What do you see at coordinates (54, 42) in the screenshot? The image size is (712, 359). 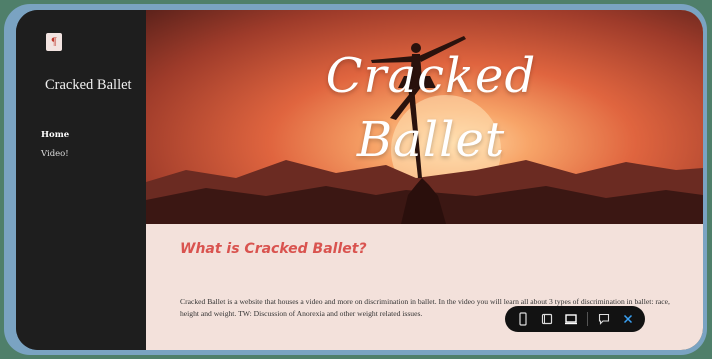 I see `site-logo: ¶` at bounding box center [54, 42].